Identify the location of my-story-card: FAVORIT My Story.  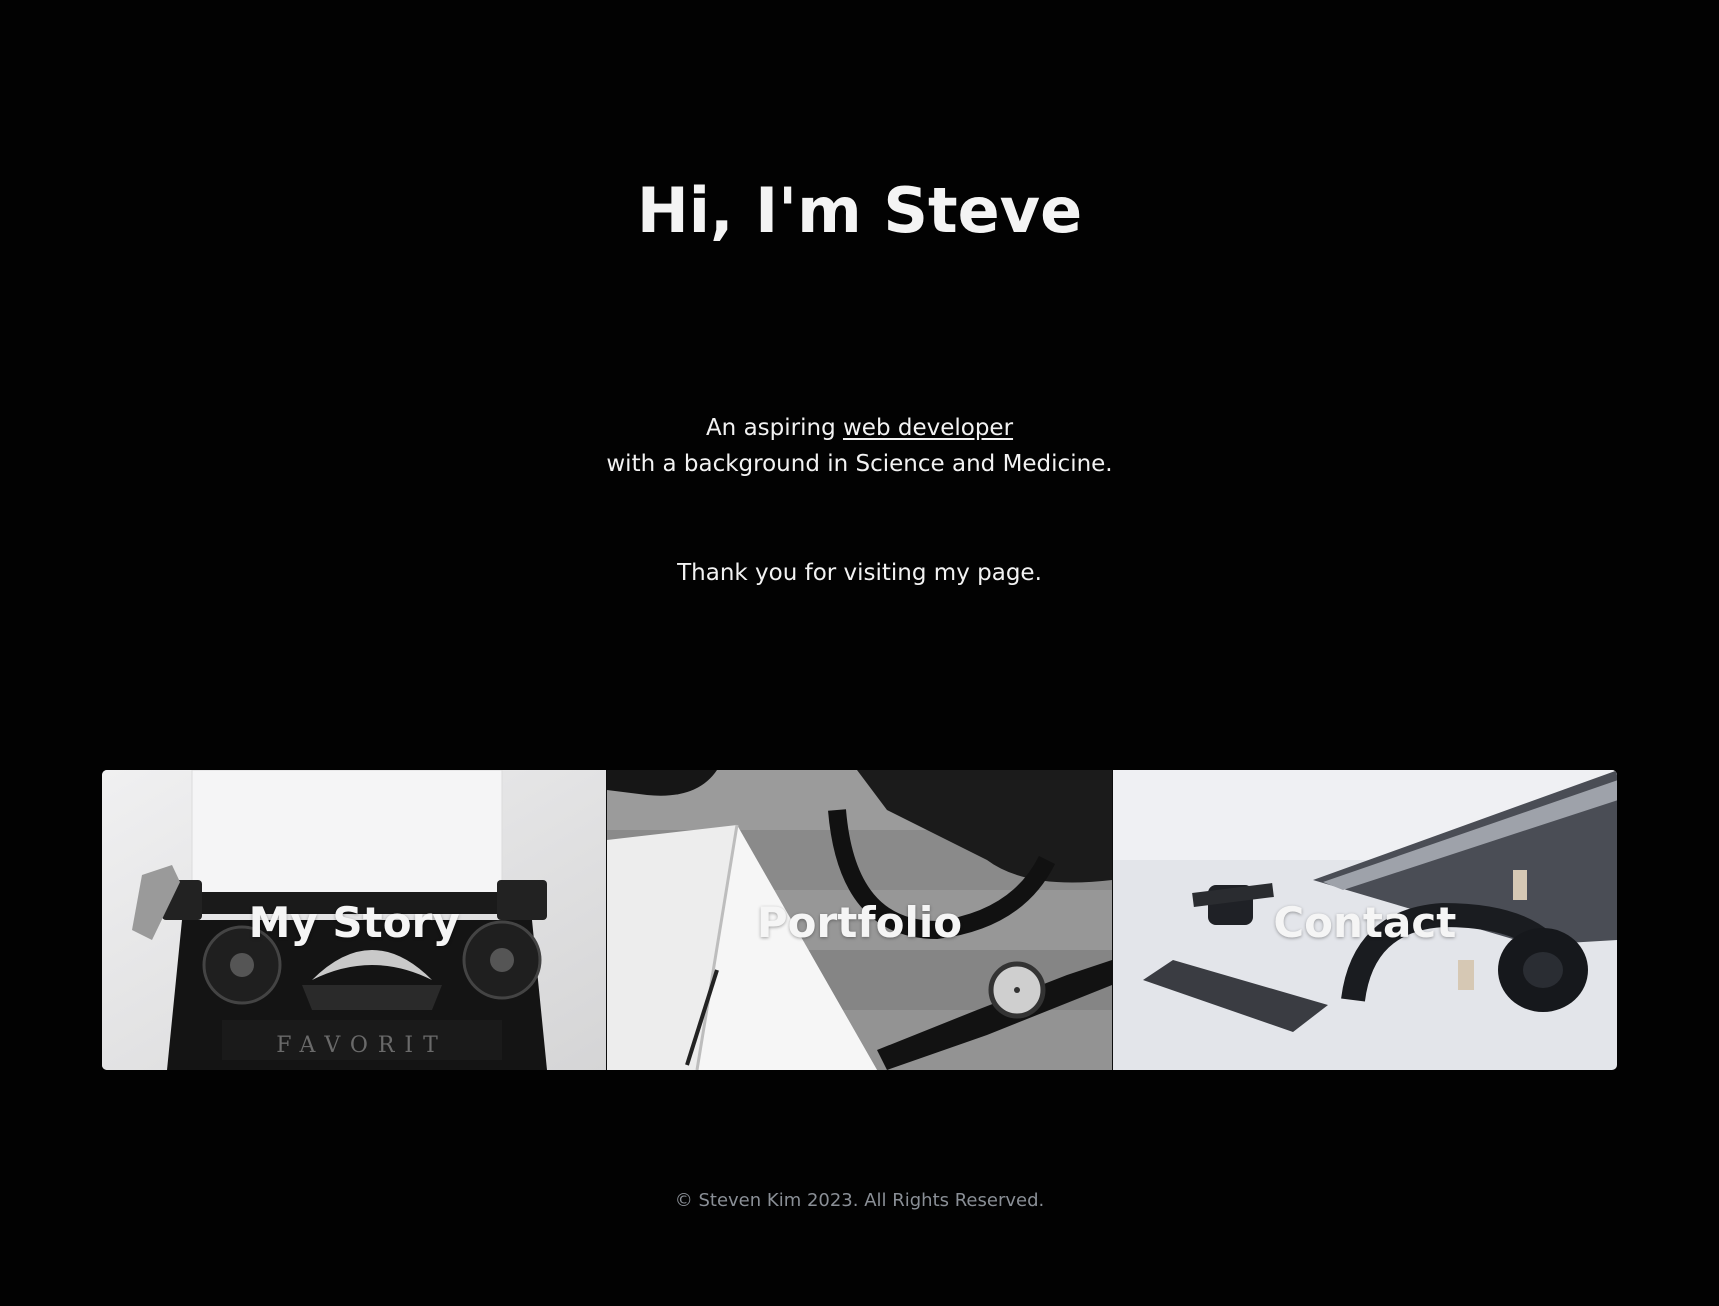
(354, 920).